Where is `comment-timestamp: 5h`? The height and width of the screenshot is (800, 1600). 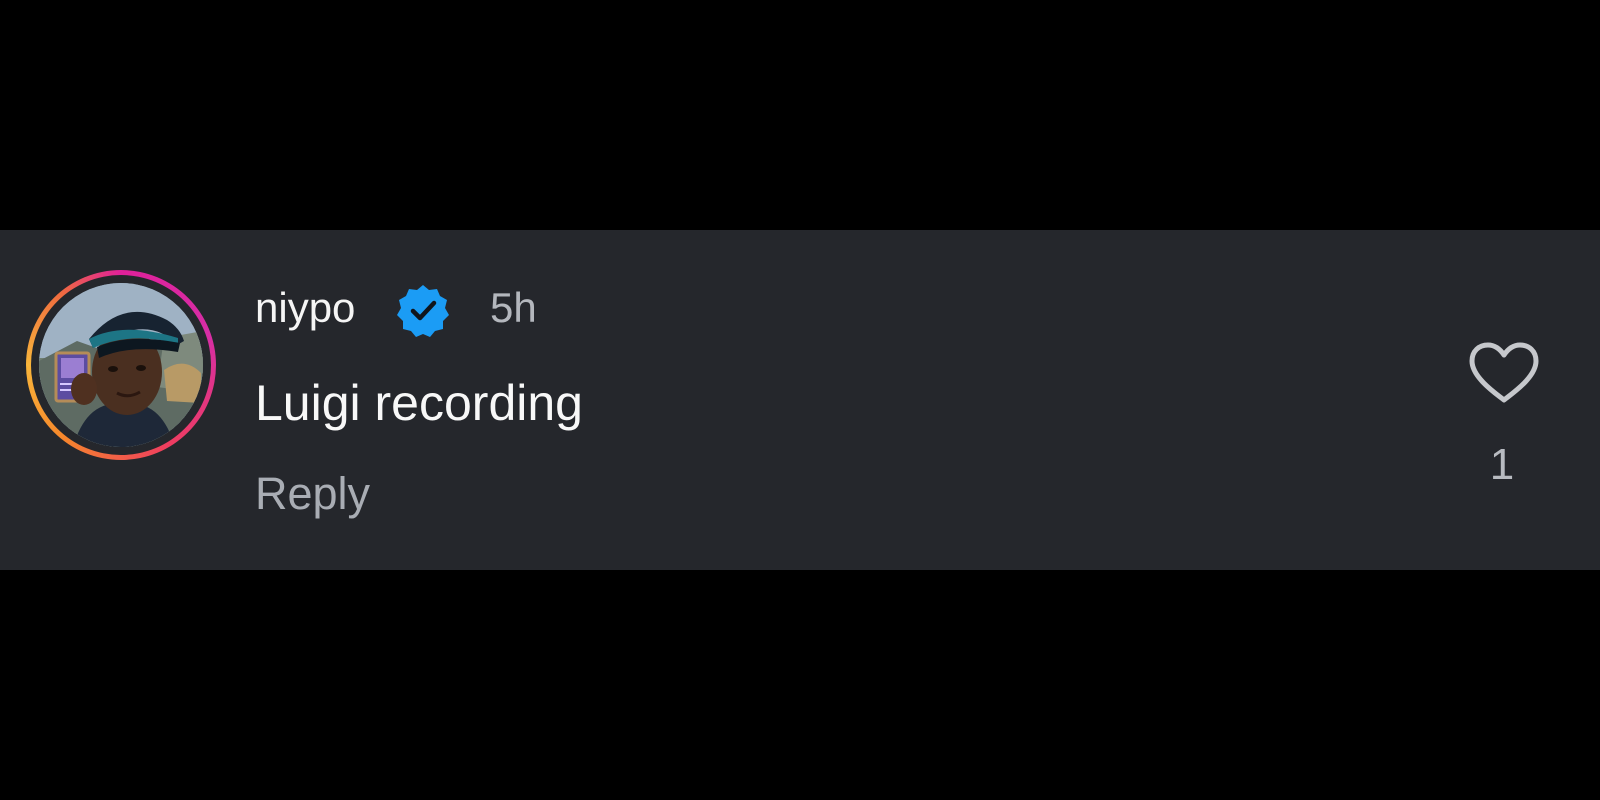 comment-timestamp: 5h is located at coordinates (513, 307).